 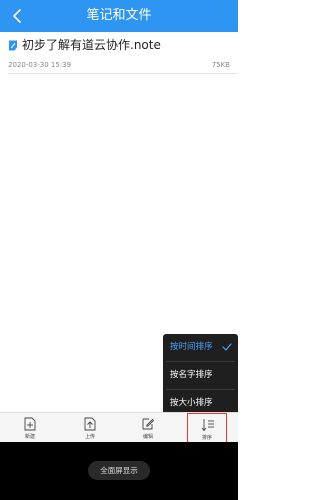 What do you see at coordinates (148, 424) in the screenshot?
I see `edit-icon` at bounding box center [148, 424].